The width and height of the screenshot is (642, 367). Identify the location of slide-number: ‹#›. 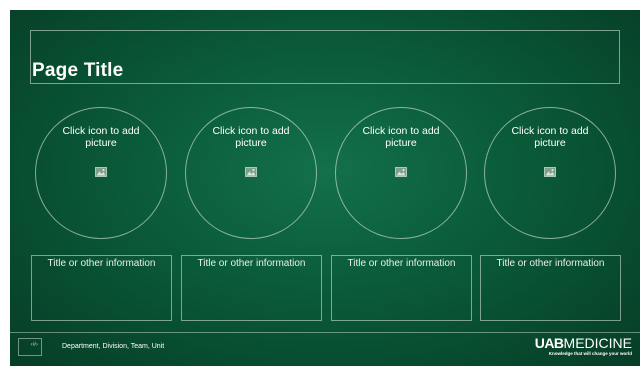
(34, 345).